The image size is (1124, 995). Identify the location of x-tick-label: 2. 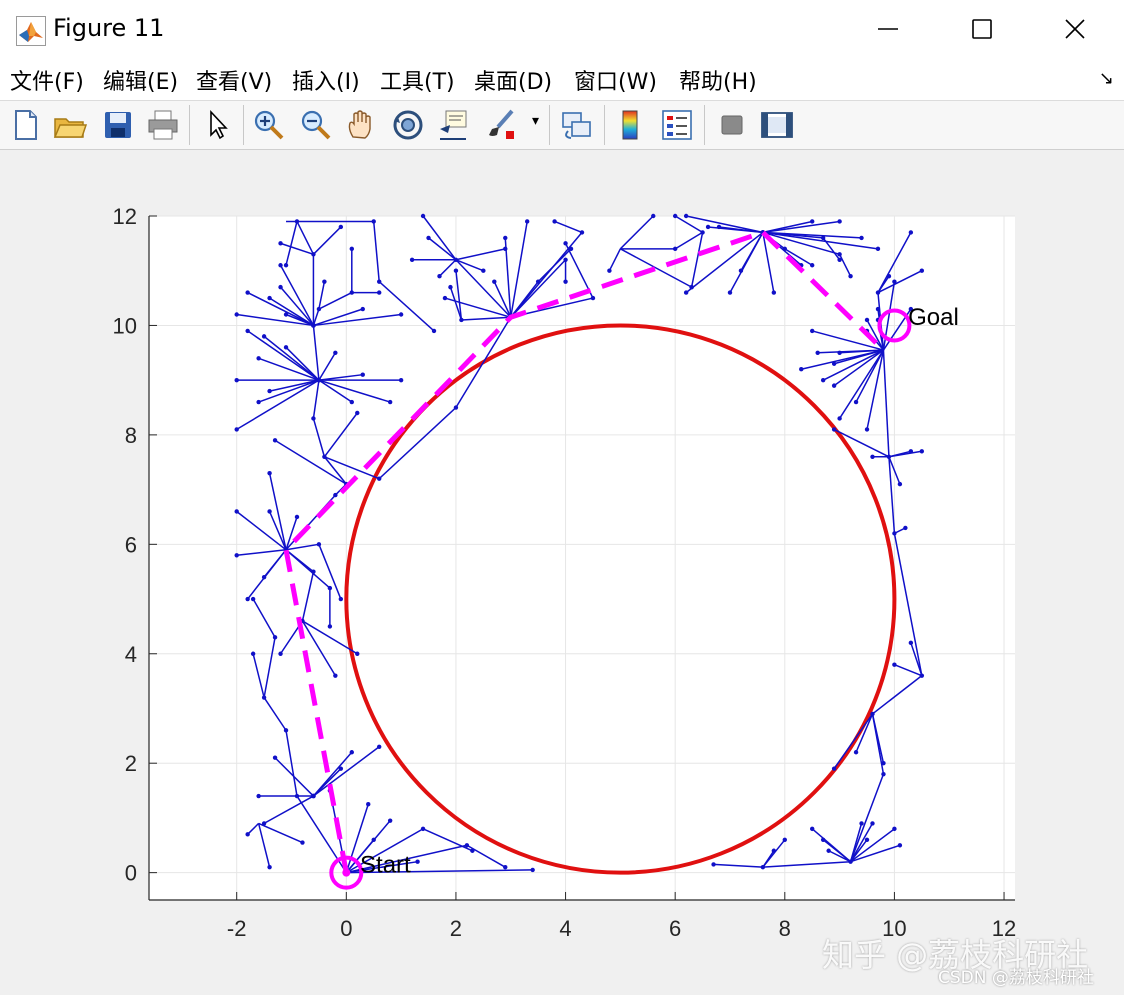
(456, 928).